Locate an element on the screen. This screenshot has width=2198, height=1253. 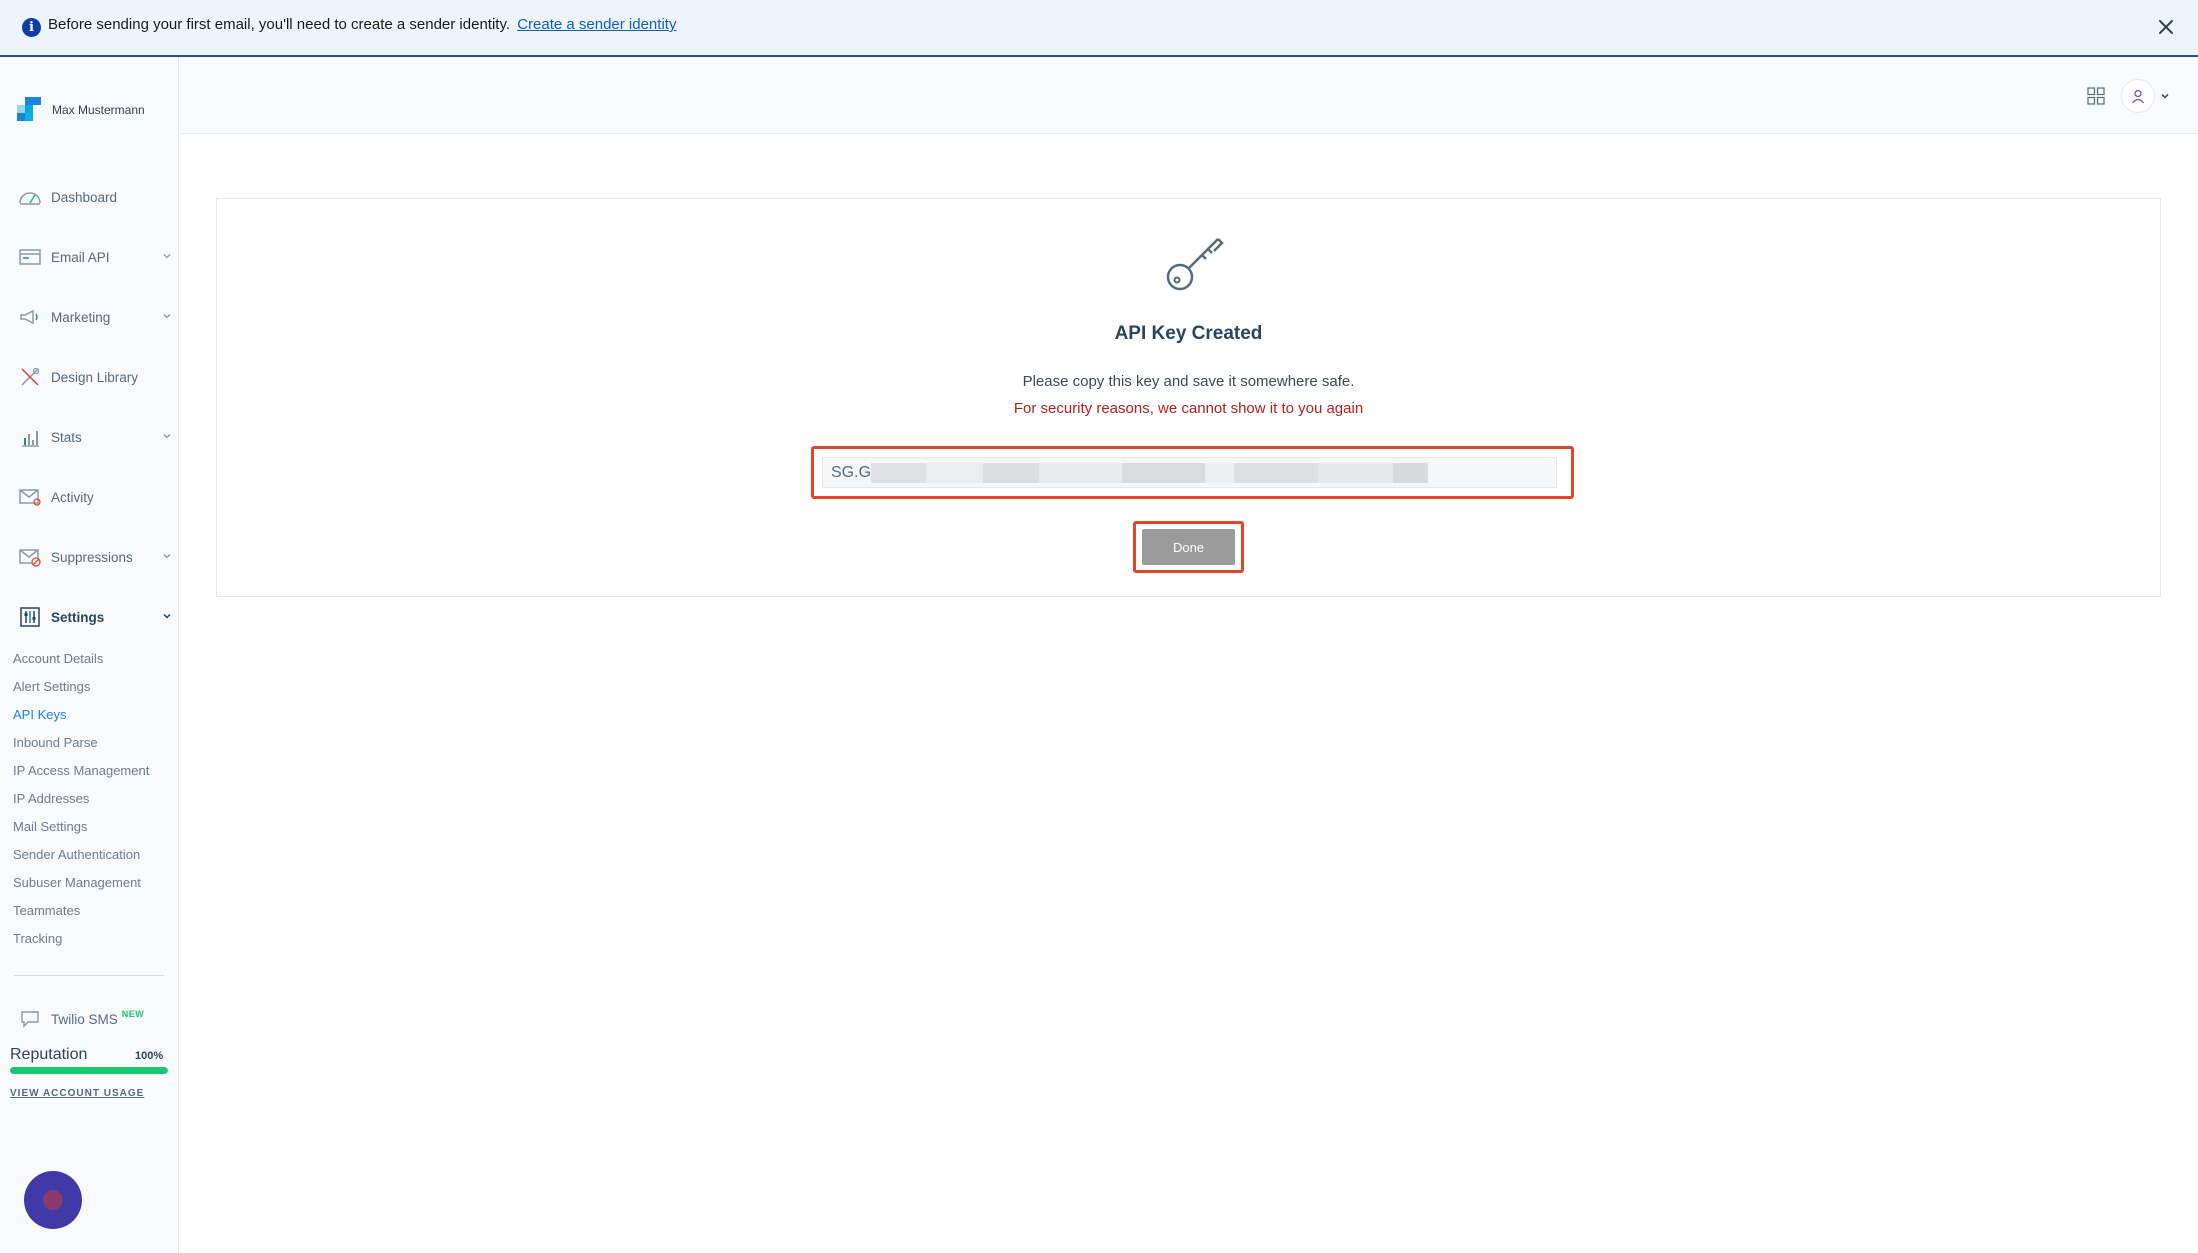
sidebar-item-suppressions: Suppressions is located at coordinates (95, 557).